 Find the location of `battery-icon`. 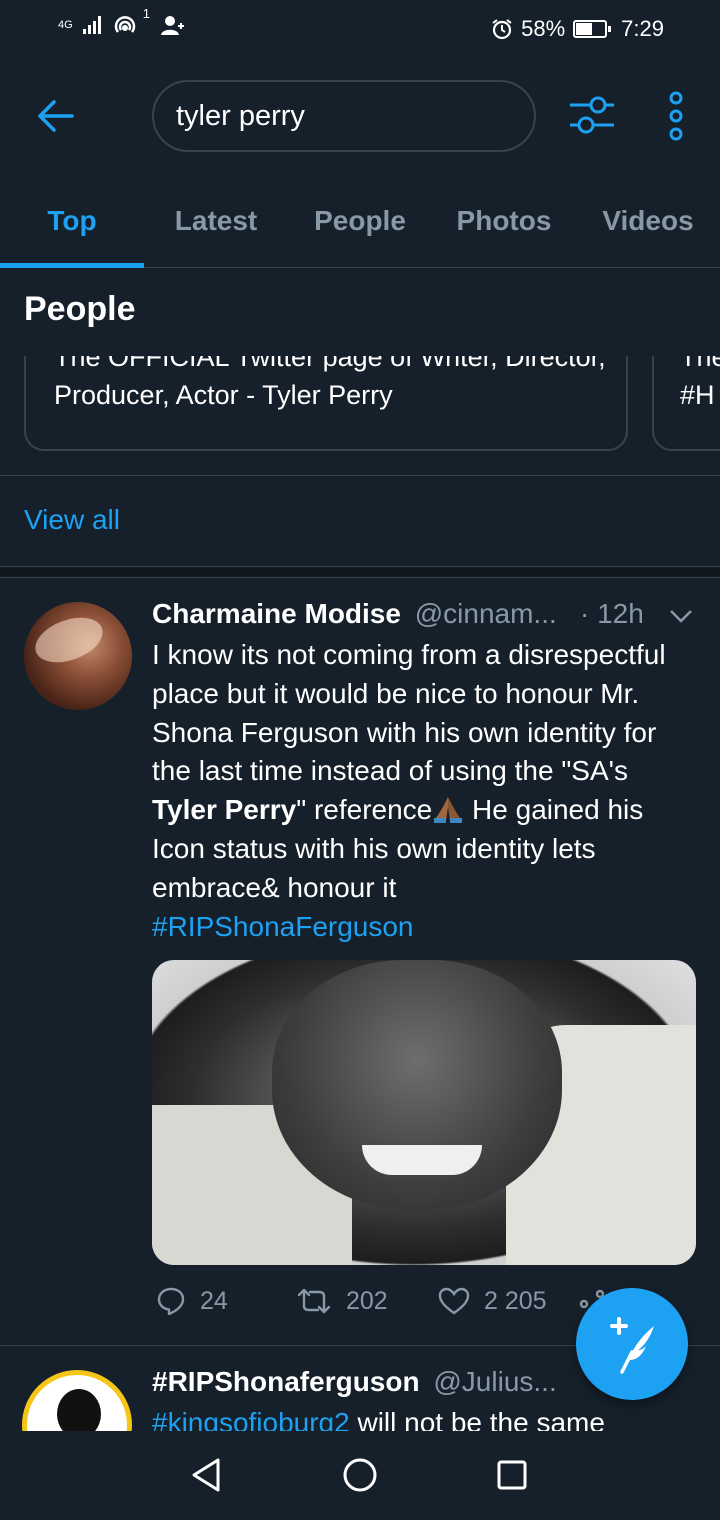

battery-icon is located at coordinates (592, 29).